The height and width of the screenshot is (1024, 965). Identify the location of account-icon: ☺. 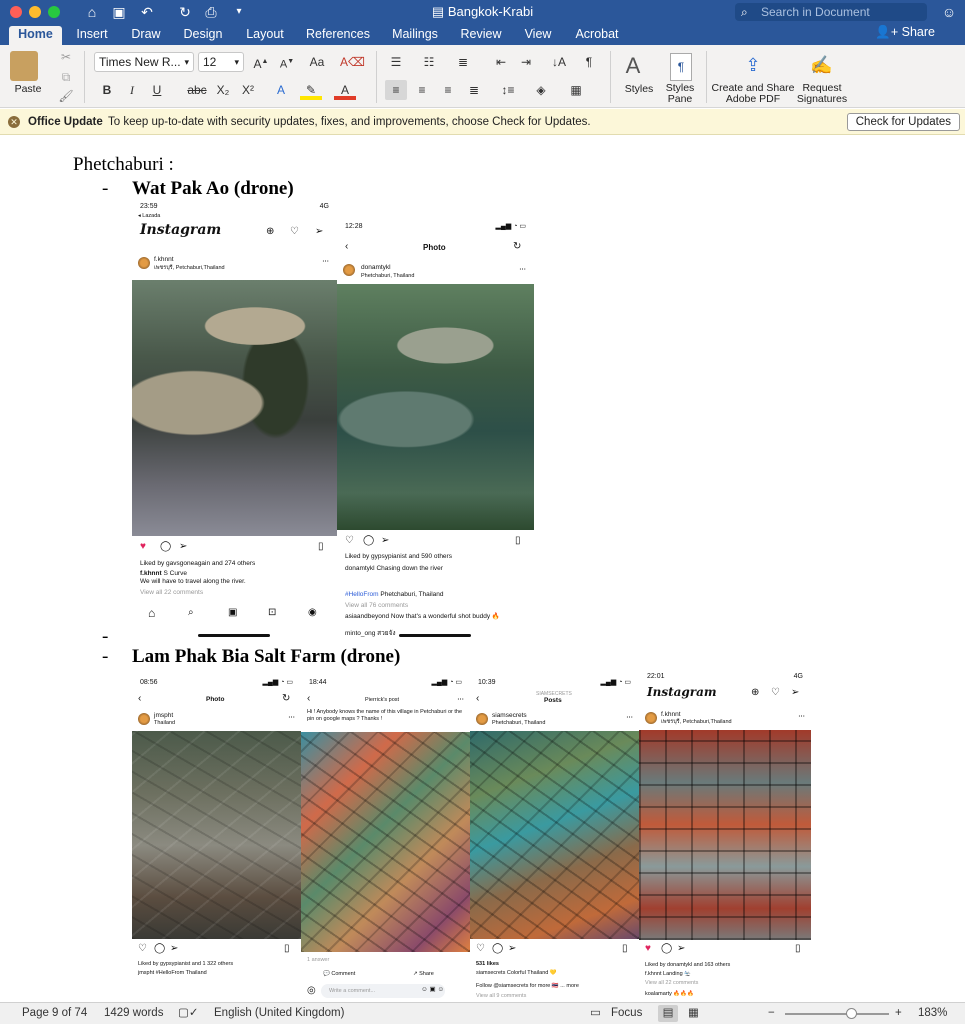
(949, 12).